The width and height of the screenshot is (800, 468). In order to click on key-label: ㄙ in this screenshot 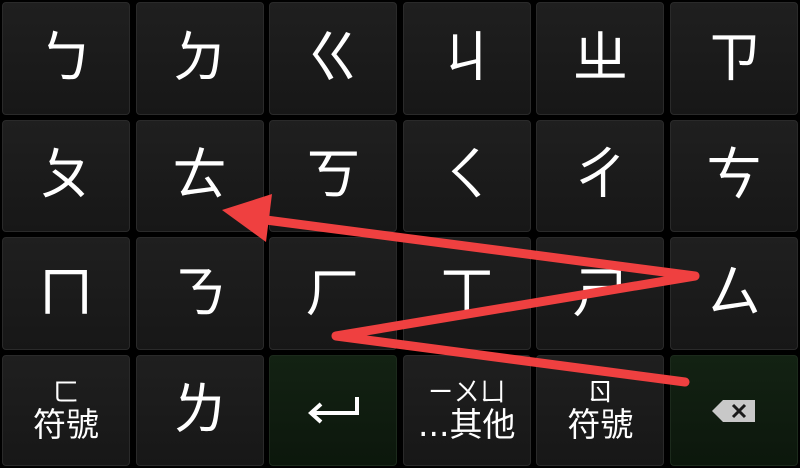, I will do `click(733, 293)`.